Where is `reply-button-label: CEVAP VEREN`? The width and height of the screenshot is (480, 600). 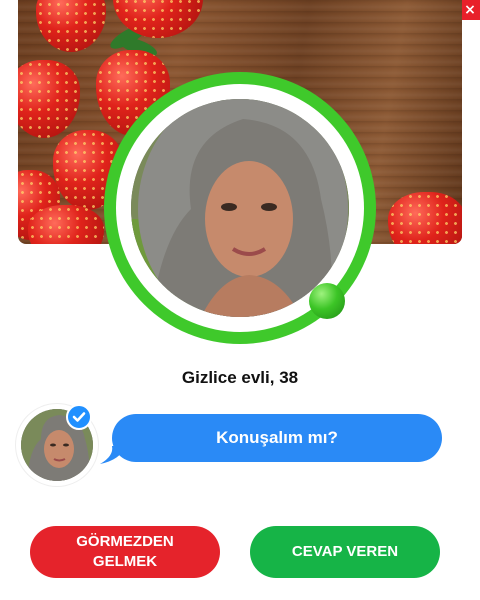
reply-button-label: CEVAP VEREN is located at coordinates (345, 551).